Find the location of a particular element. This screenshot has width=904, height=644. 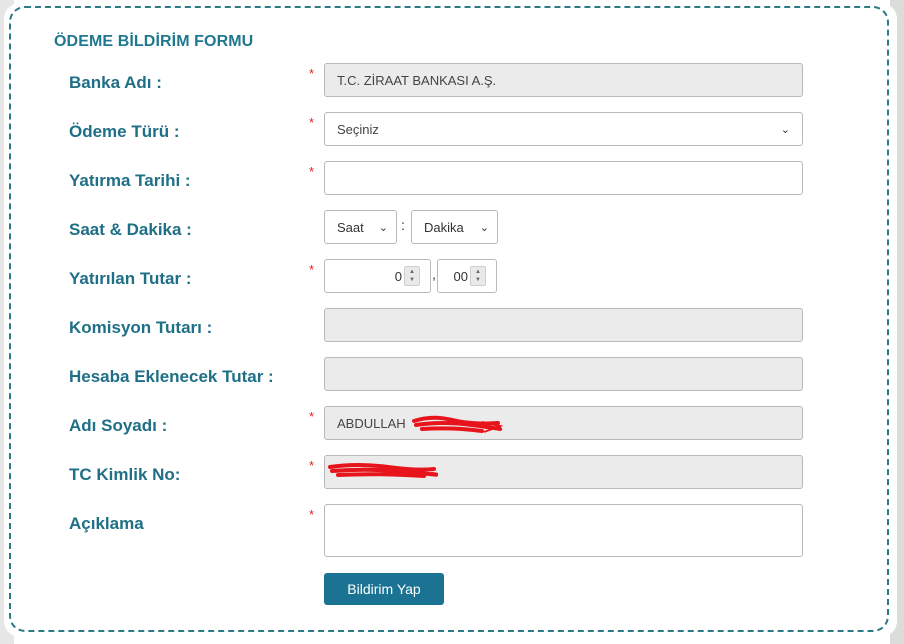

amount-decimal-input: 00 ▲ ▼ is located at coordinates (467, 276).